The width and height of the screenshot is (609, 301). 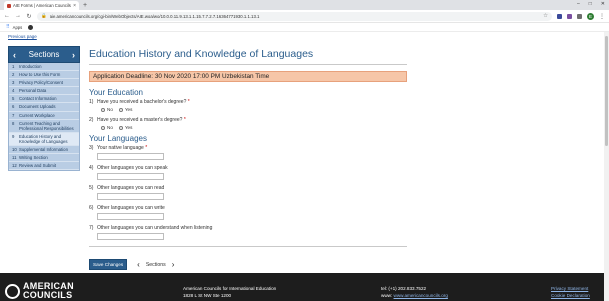 I want to click on tab-title: AIE Forms | American Councils, so click(x=42, y=5).